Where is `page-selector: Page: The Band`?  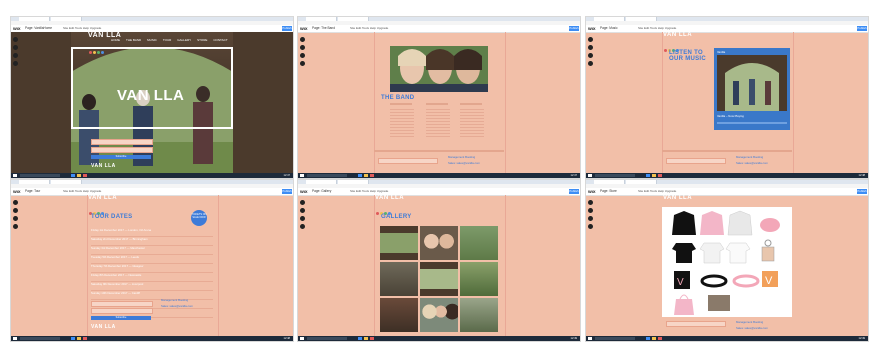
page-selector: Page: The Band is located at coordinates (323, 28).